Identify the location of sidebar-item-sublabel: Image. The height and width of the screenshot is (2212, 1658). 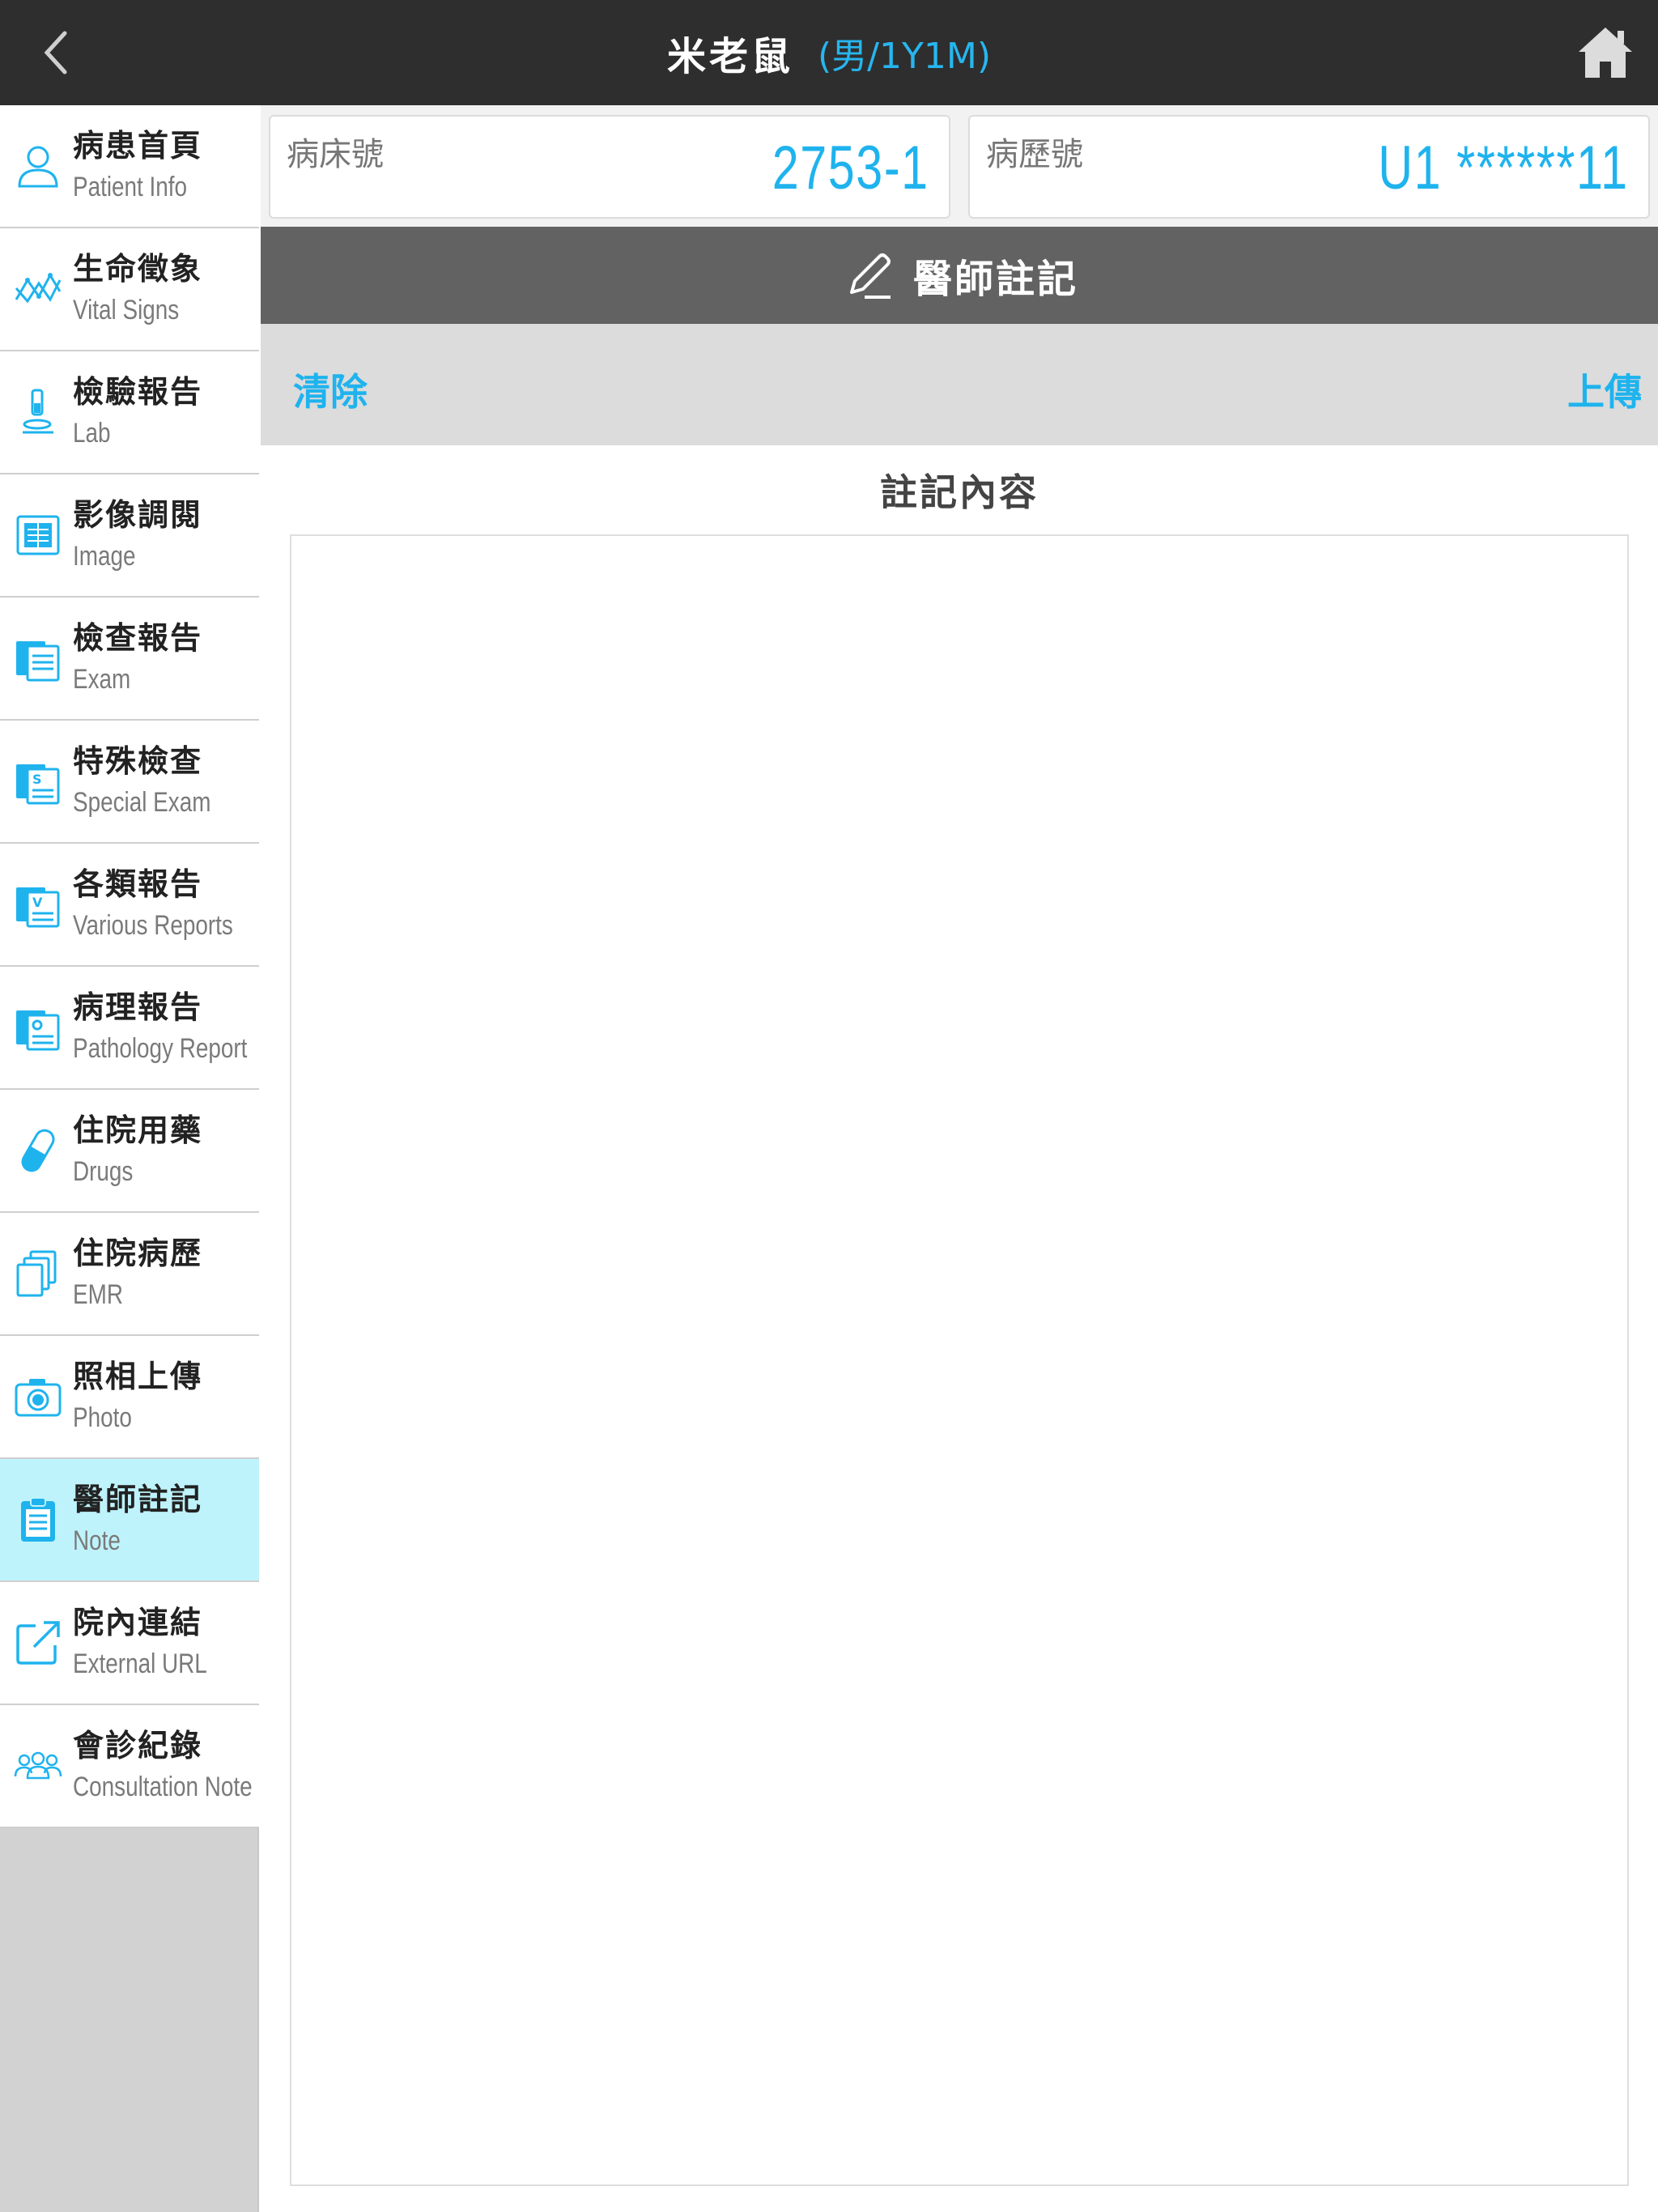
(104, 556).